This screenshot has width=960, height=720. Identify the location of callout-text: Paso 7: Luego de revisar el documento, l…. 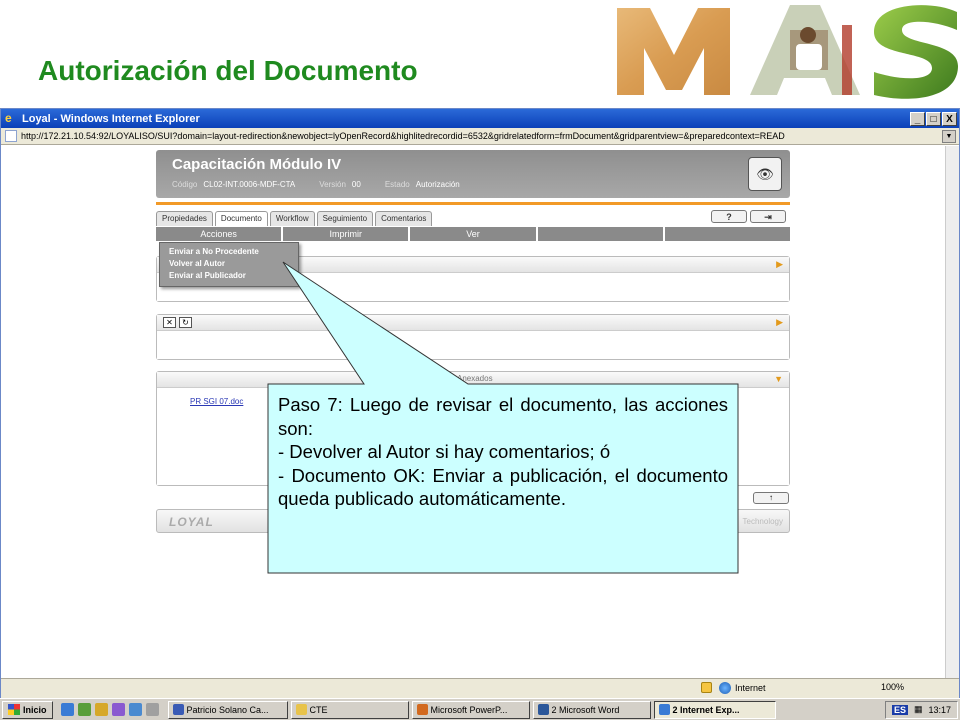
(503, 452).